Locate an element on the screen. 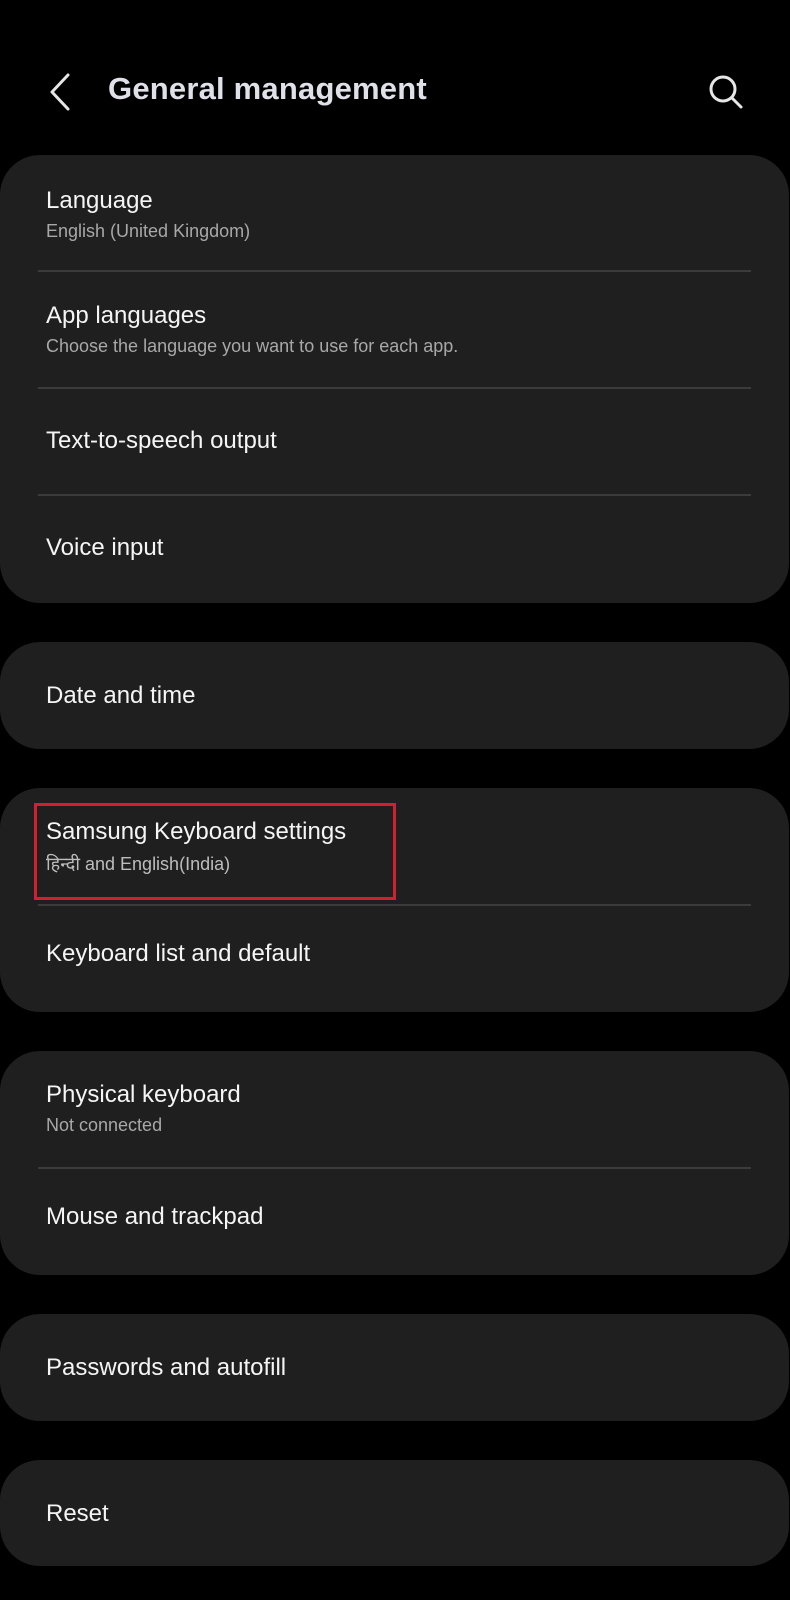  item-title: Reset is located at coordinates (77, 1513).